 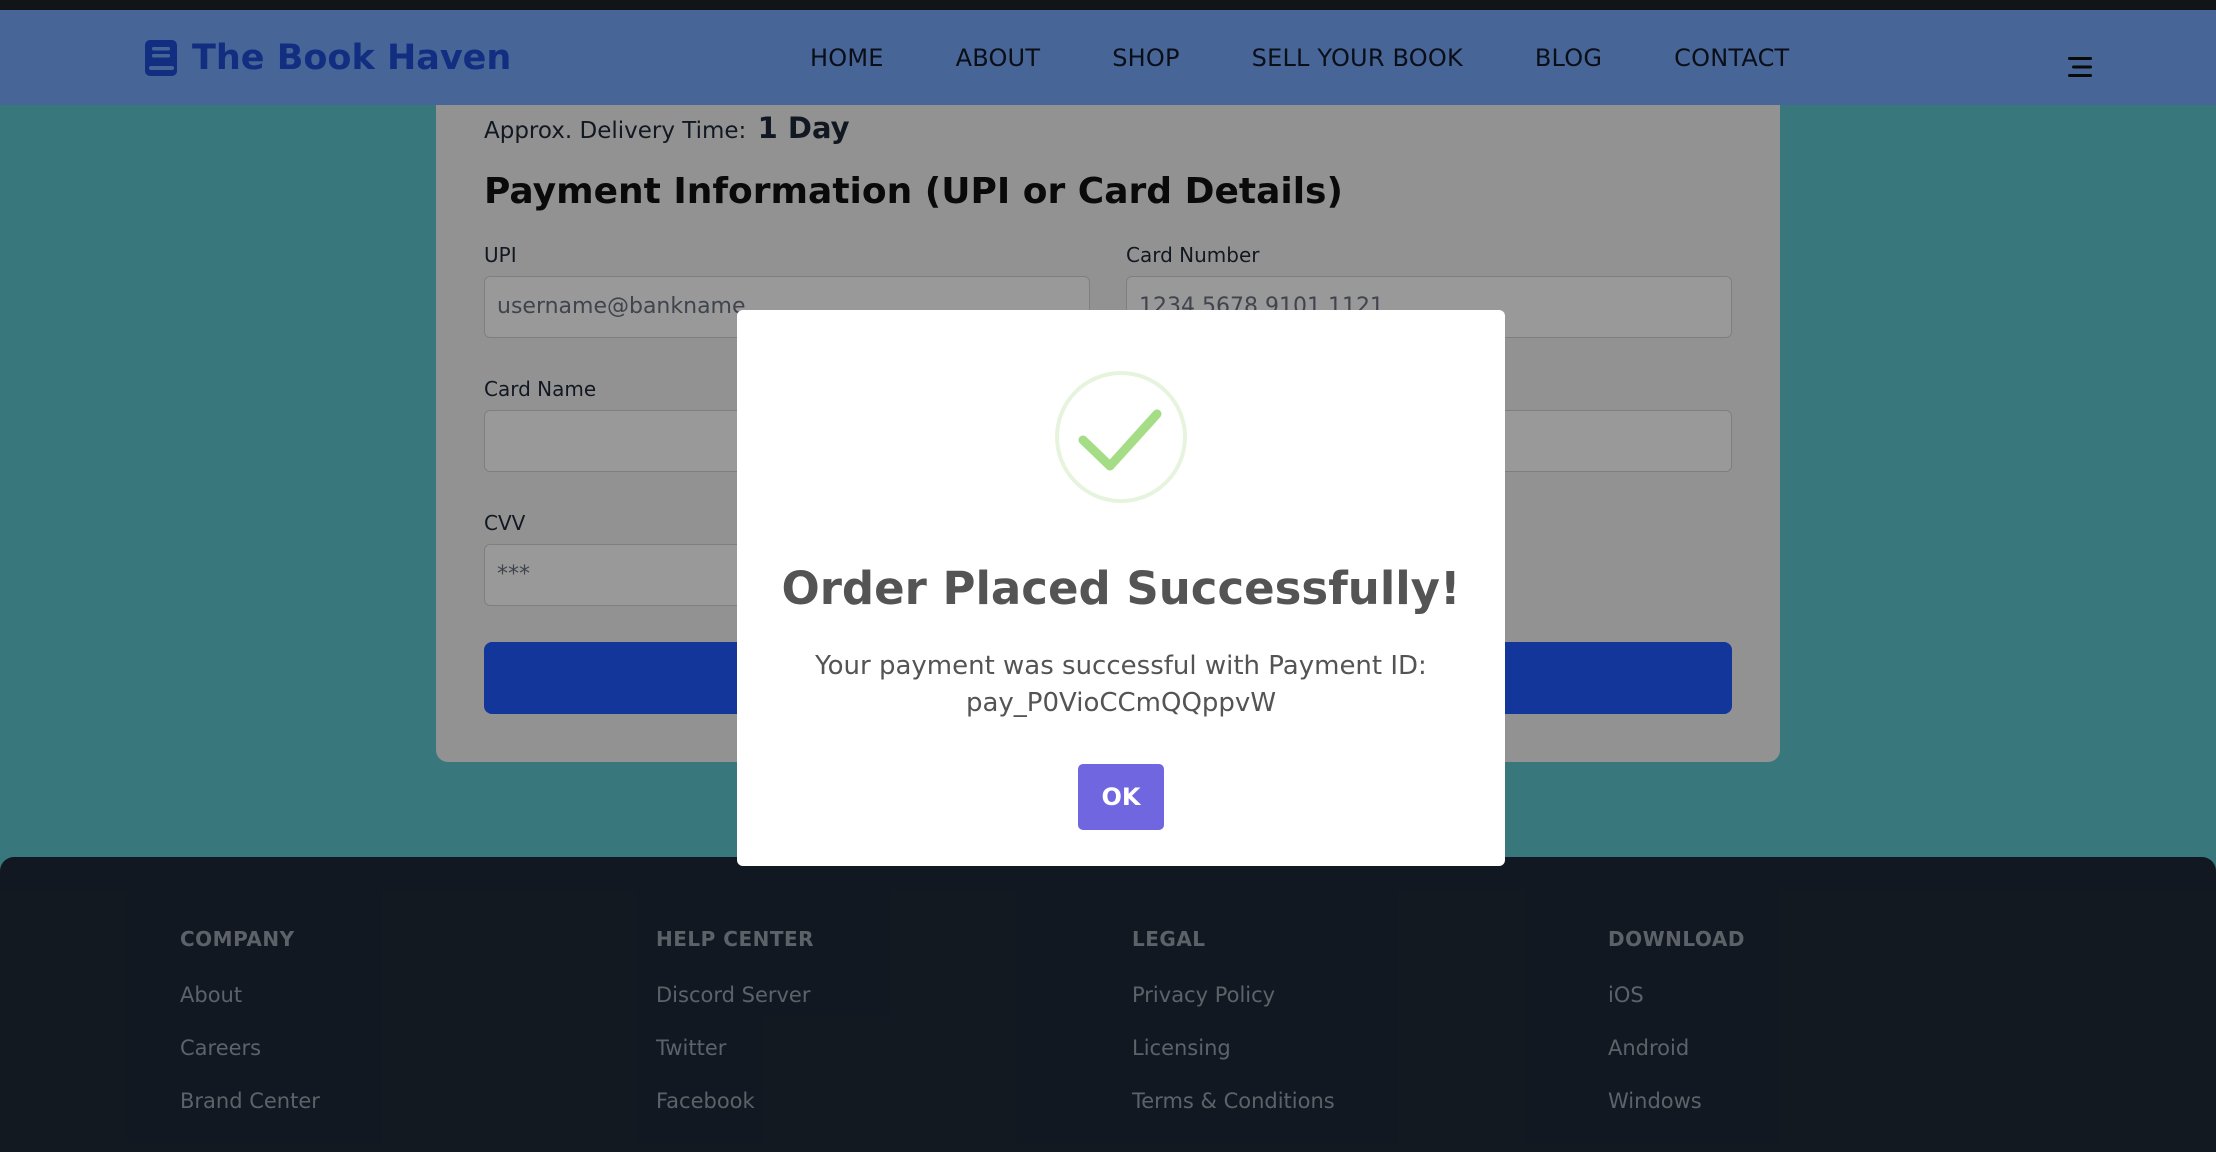 I want to click on ok-button: OK, so click(x=1121, y=797).